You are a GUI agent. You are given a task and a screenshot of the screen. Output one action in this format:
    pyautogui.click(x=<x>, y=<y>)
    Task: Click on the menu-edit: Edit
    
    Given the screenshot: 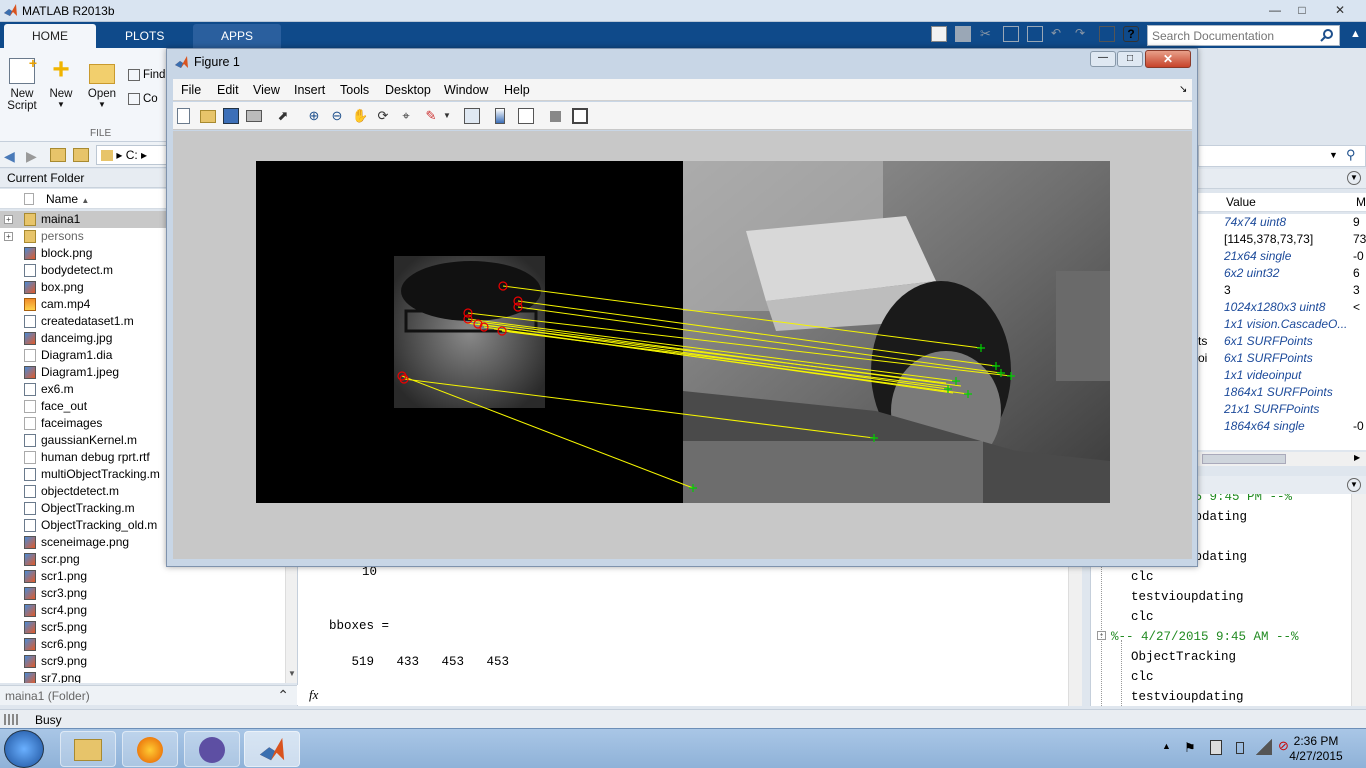 What is the action you would take?
    pyautogui.click(x=228, y=90)
    